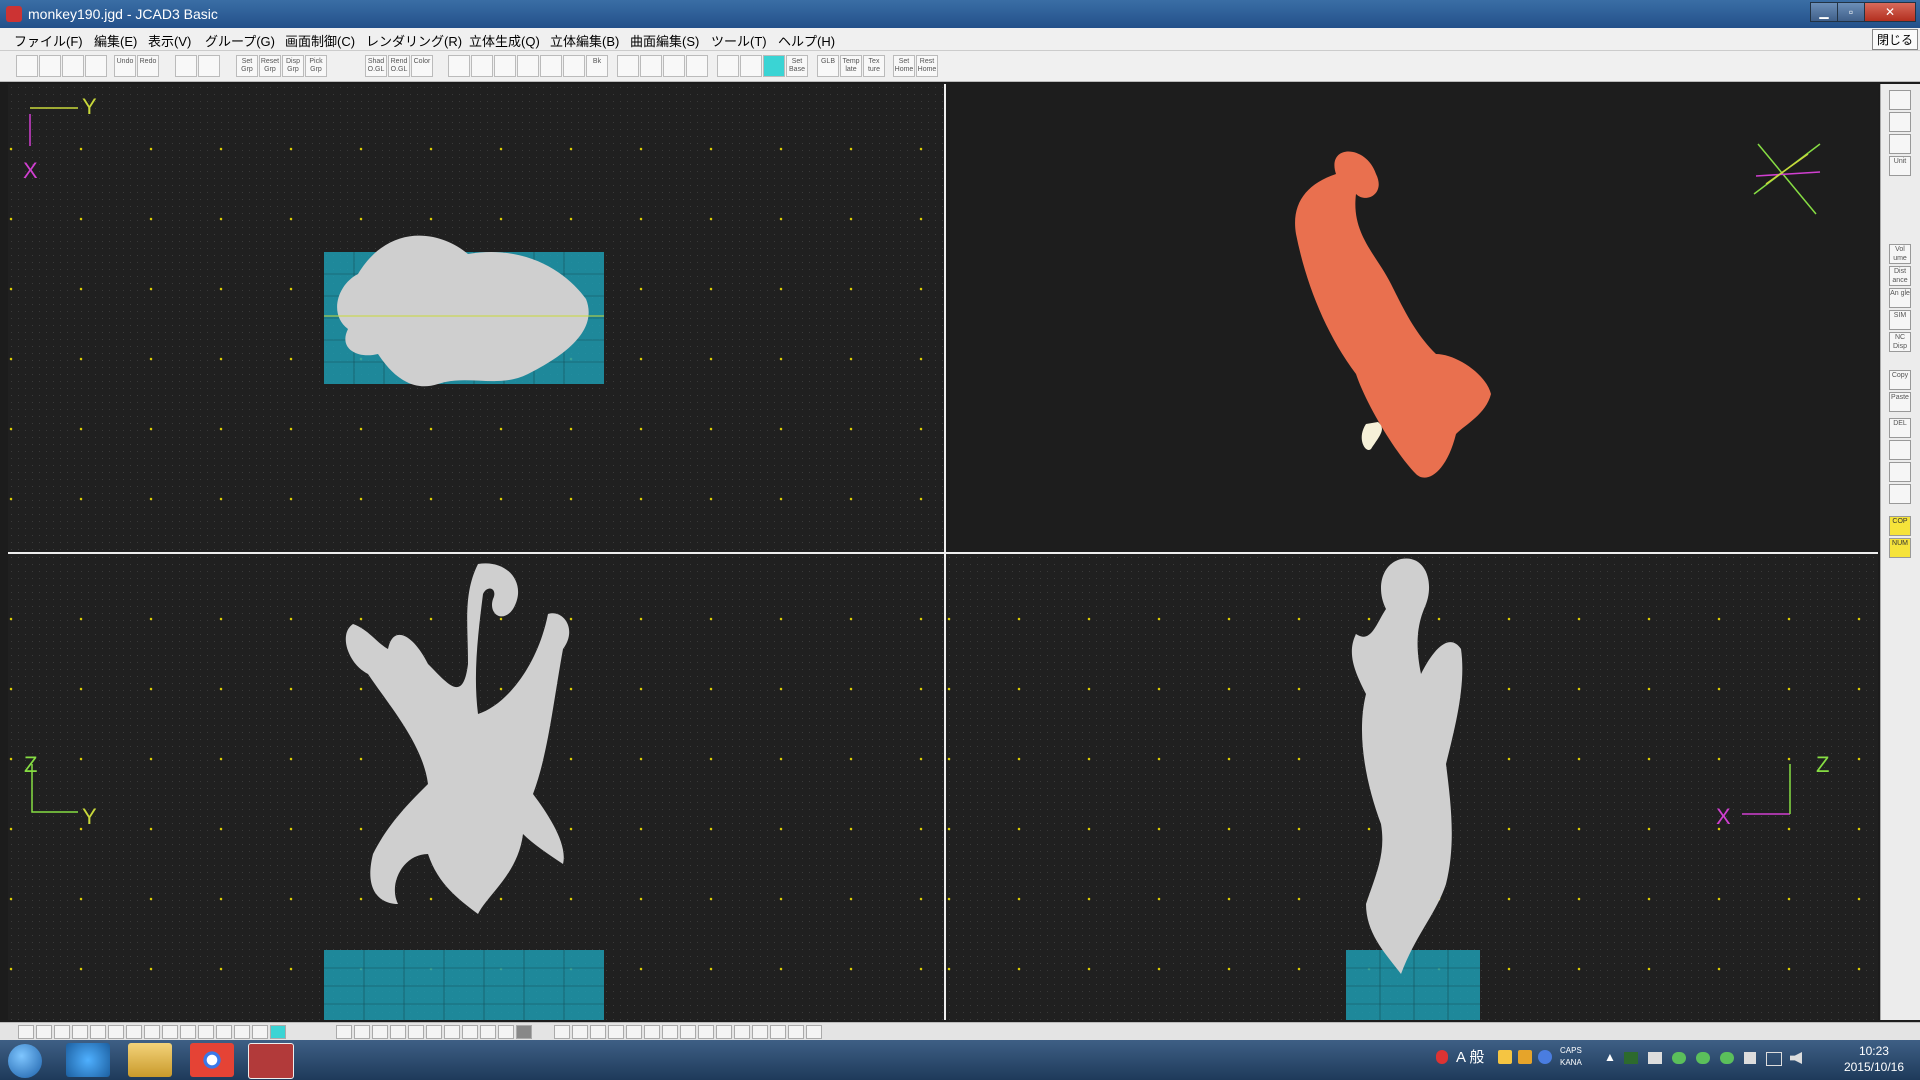 This screenshot has width=1920, height=1080. What do you see at coordinates (1900, 298) in the screenshot?
I see `angle-button: An gle` at bounding box center [1900, 298].